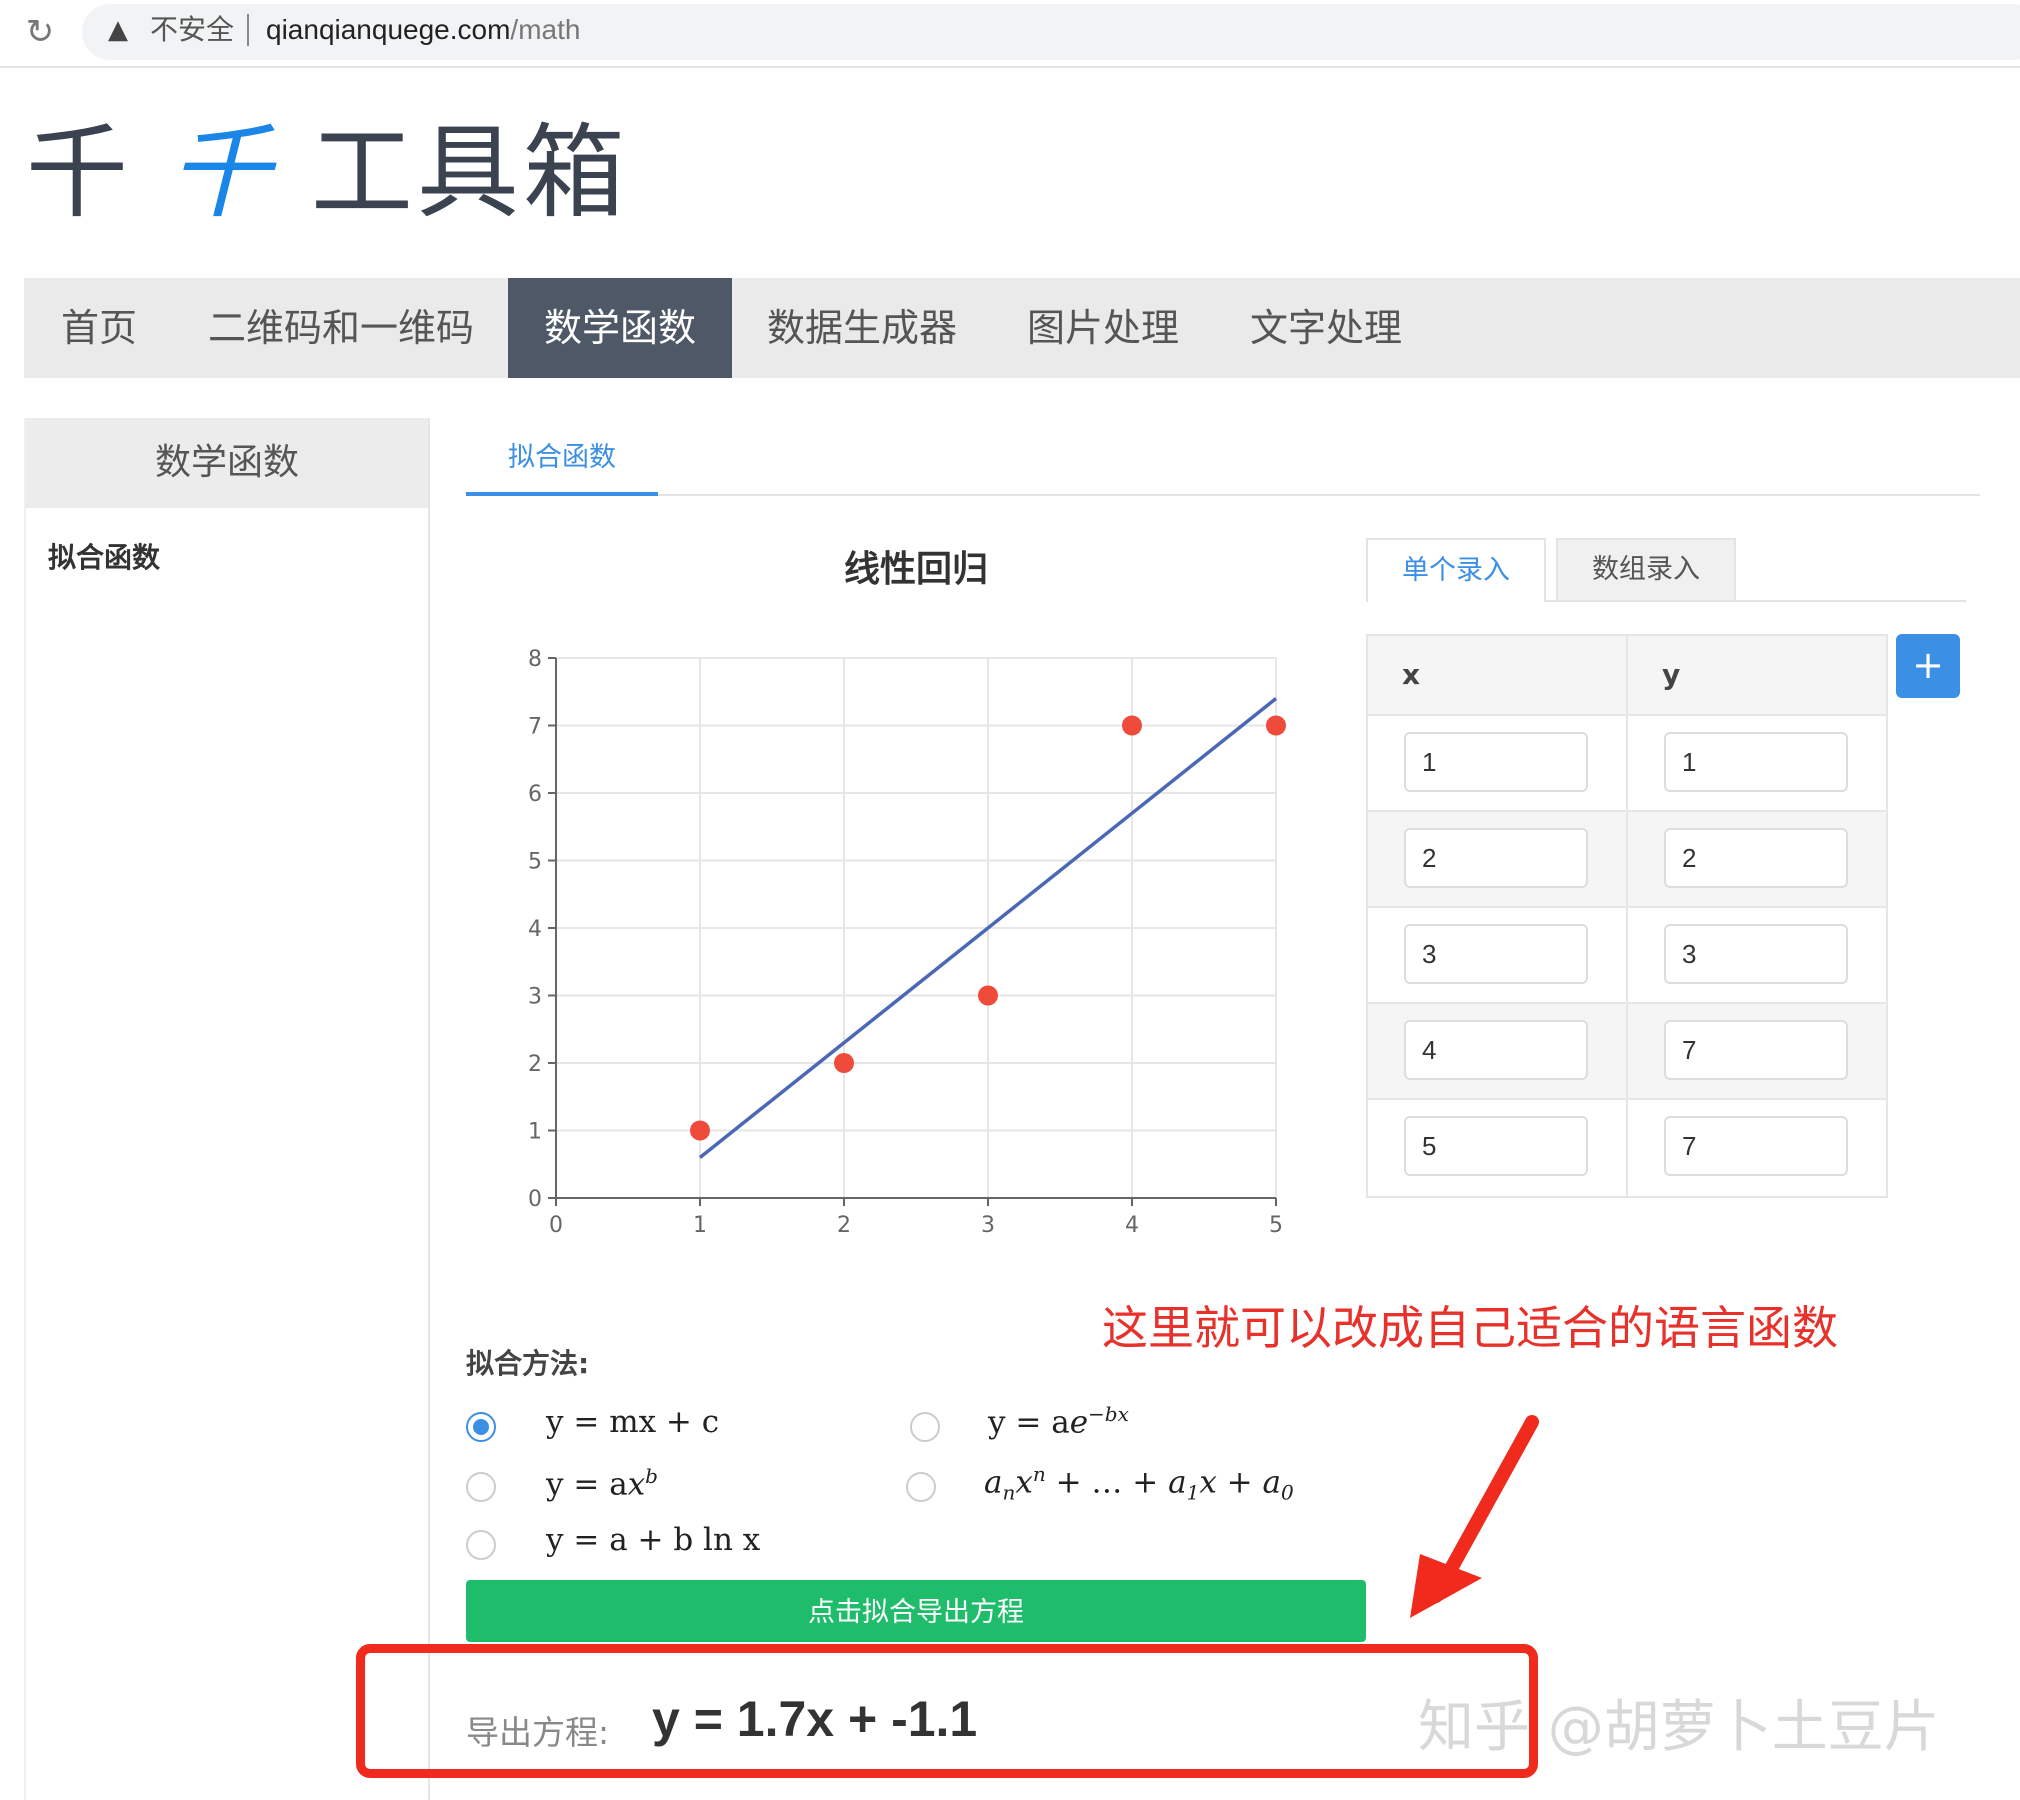 This screenshot has height=1800, width=2020. What do you see at coordinates (1928, 666) in the screenshot?
I see `add-row-button: +` at bounding box center [1928, 666].